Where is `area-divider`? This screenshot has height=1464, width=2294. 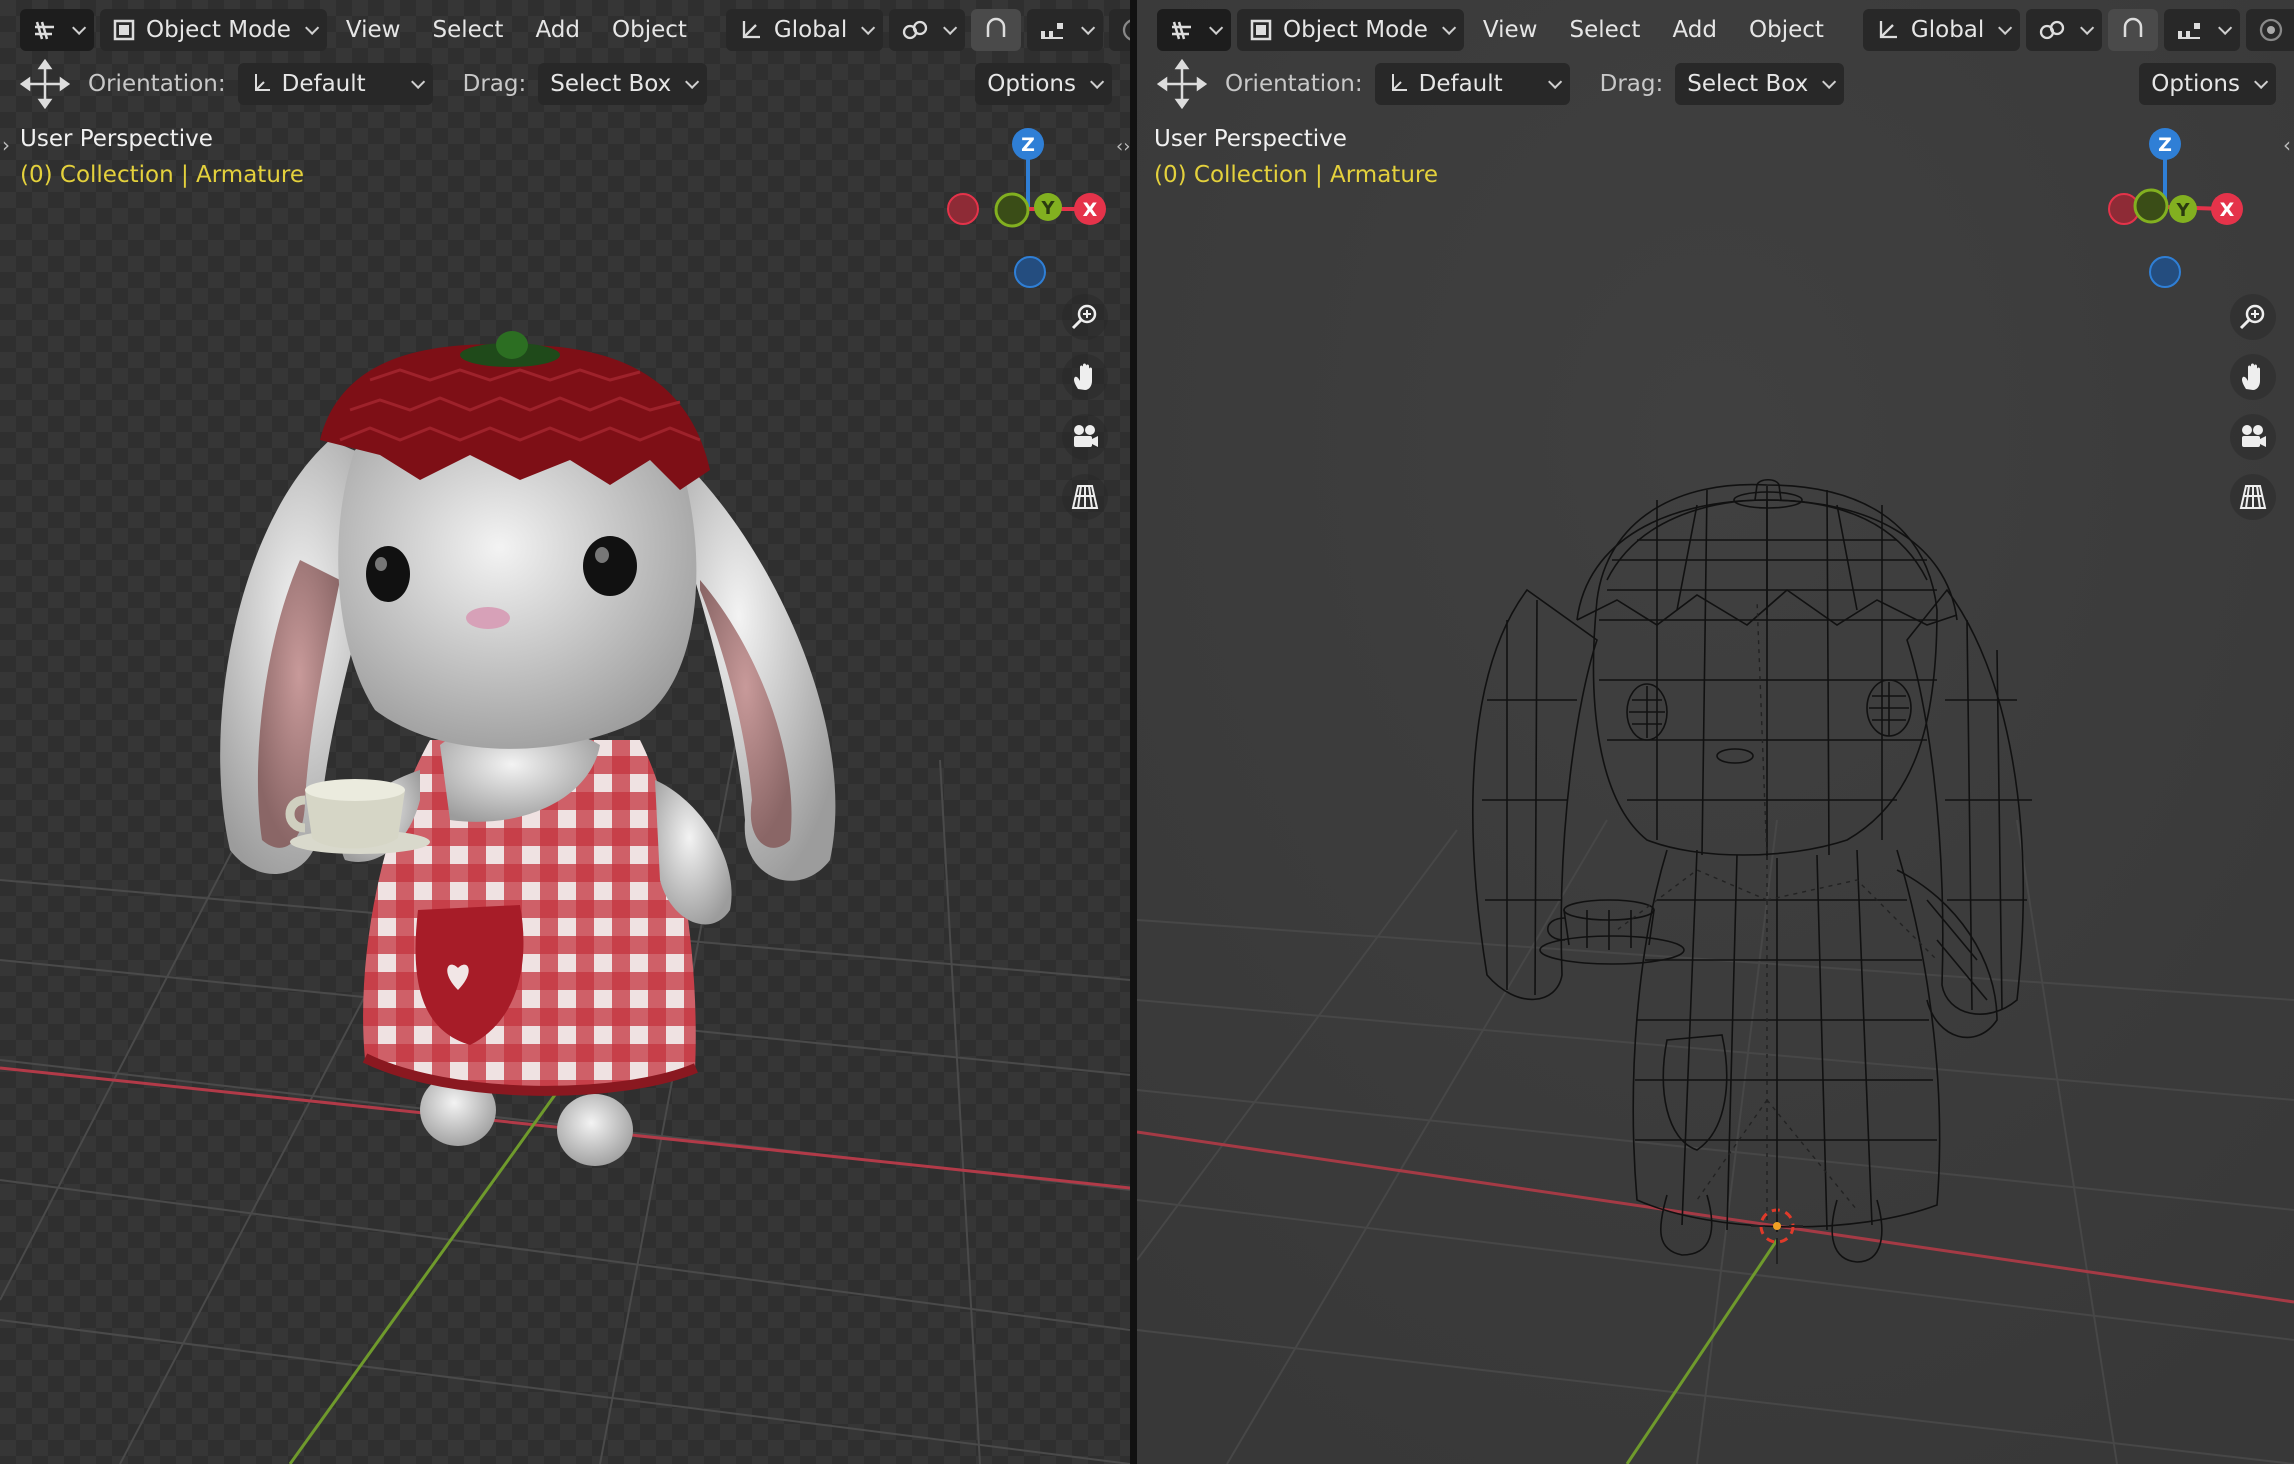 area-divider is located at coordinates (1133, 732).